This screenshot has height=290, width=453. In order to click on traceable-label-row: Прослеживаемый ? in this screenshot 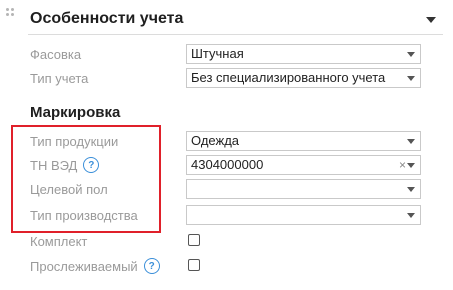, I will do `click(95, 266)`.